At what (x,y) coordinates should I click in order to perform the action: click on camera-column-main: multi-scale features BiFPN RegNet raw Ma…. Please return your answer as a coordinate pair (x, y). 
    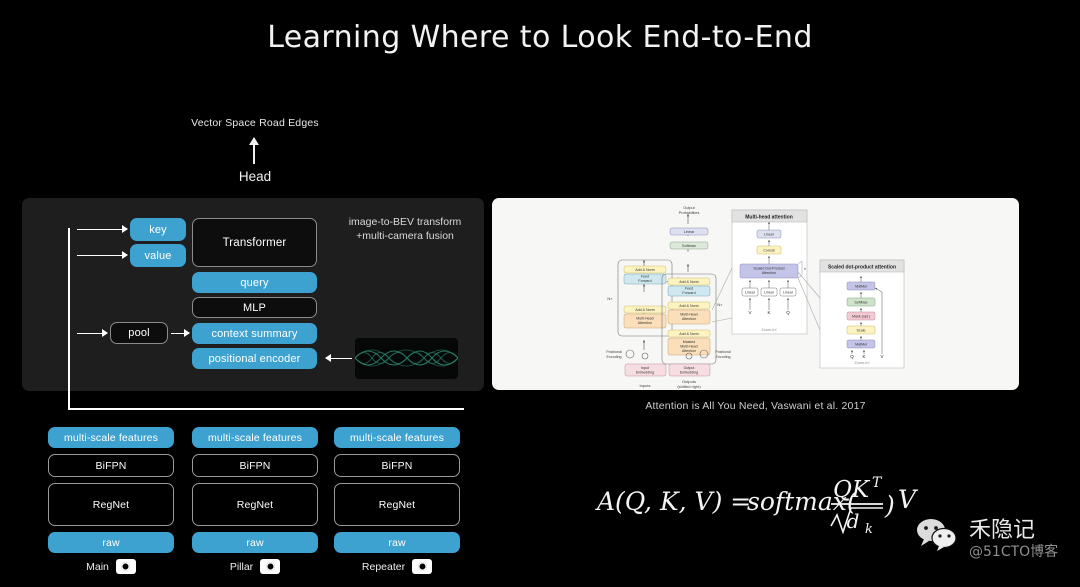
    Looking at the image, I should click on (111, 500).